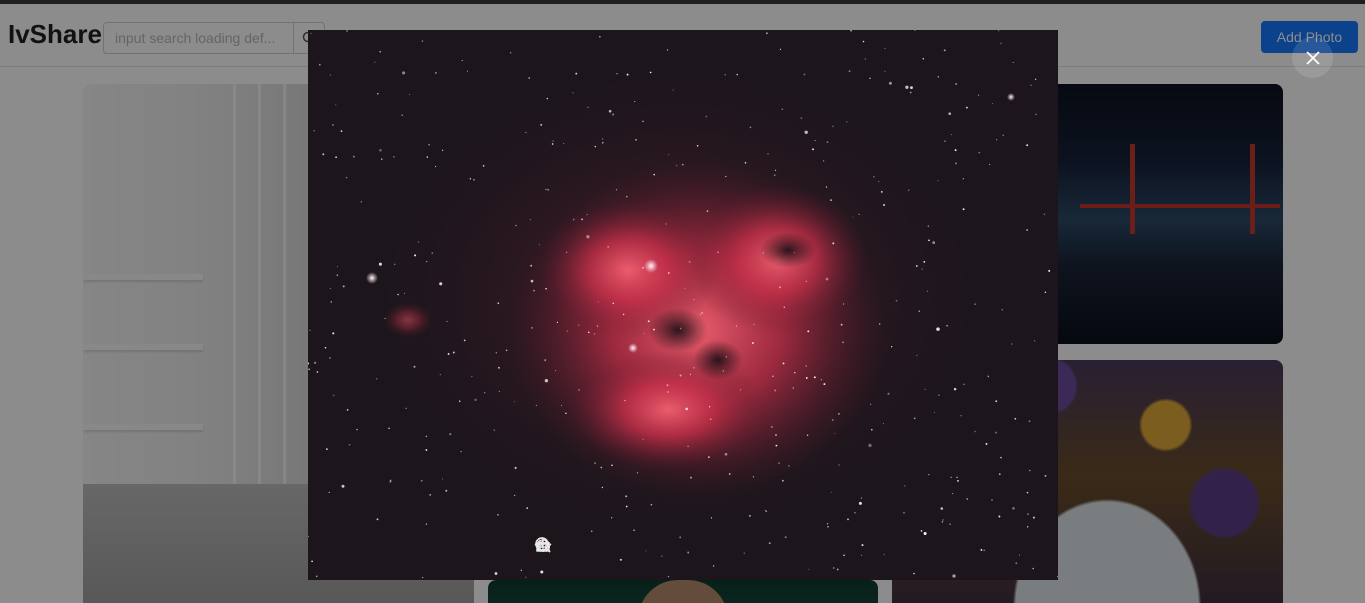  I want to click on zoom-in-button, so click(682, 549).